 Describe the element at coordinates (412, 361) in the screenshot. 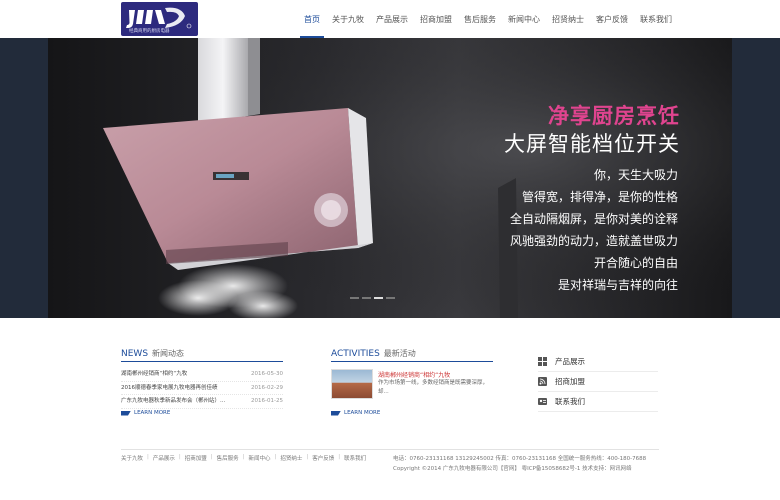

I see `activities-divider` at that location.